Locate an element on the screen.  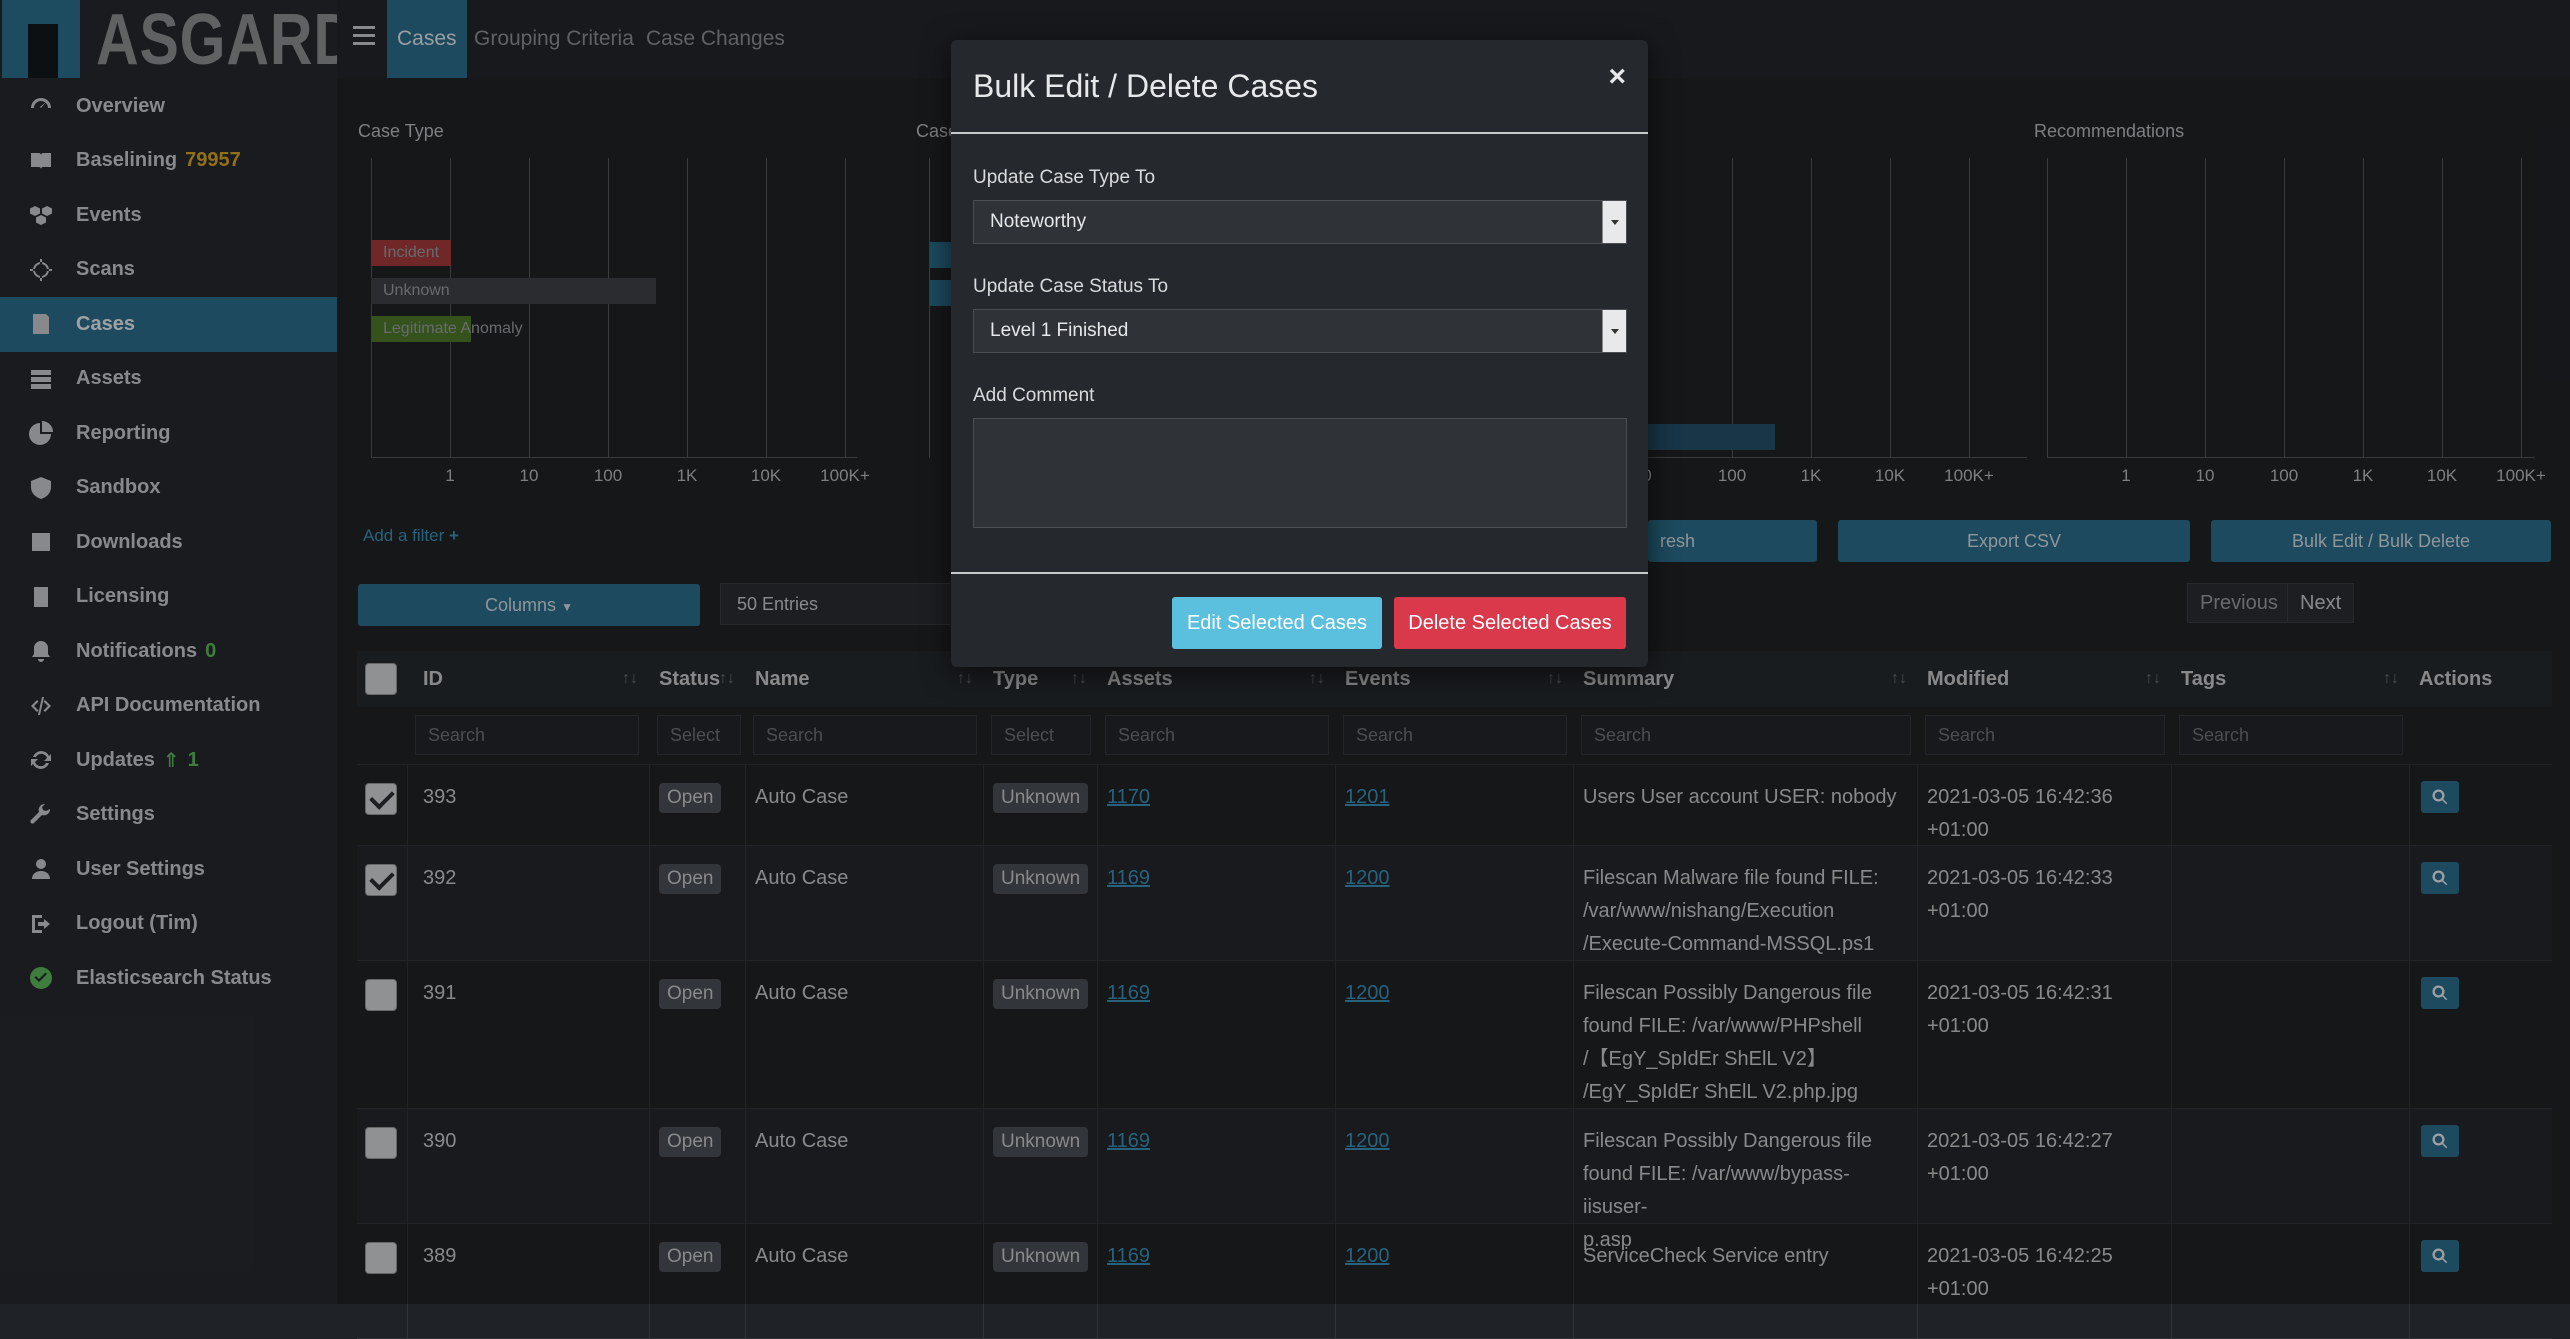
comment-label: Add Comment is located at coordinates (1034, 395).